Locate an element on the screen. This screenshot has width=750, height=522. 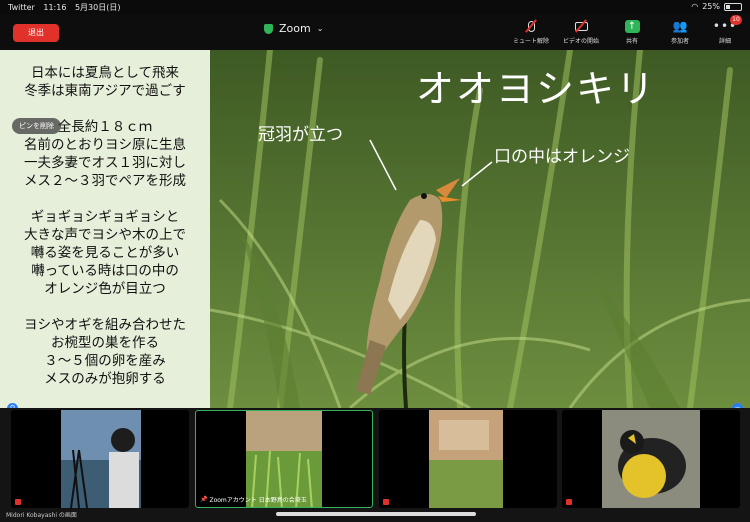
description-line: 一夫多妻でオス１羽に対し is located at coordinates (105, 163).